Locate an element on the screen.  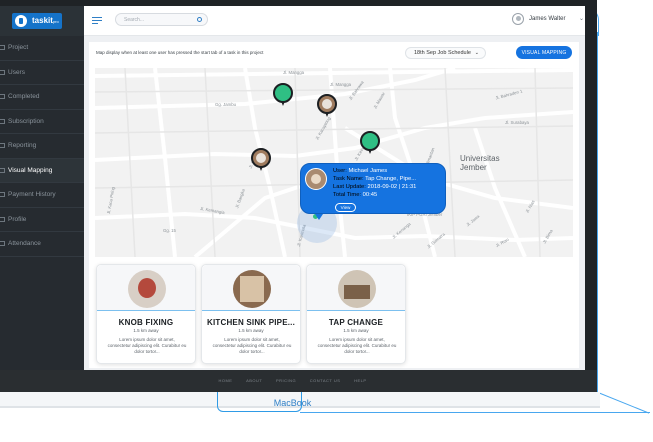
card-title: KNOB FIXING is located at coordinates (146, 322).